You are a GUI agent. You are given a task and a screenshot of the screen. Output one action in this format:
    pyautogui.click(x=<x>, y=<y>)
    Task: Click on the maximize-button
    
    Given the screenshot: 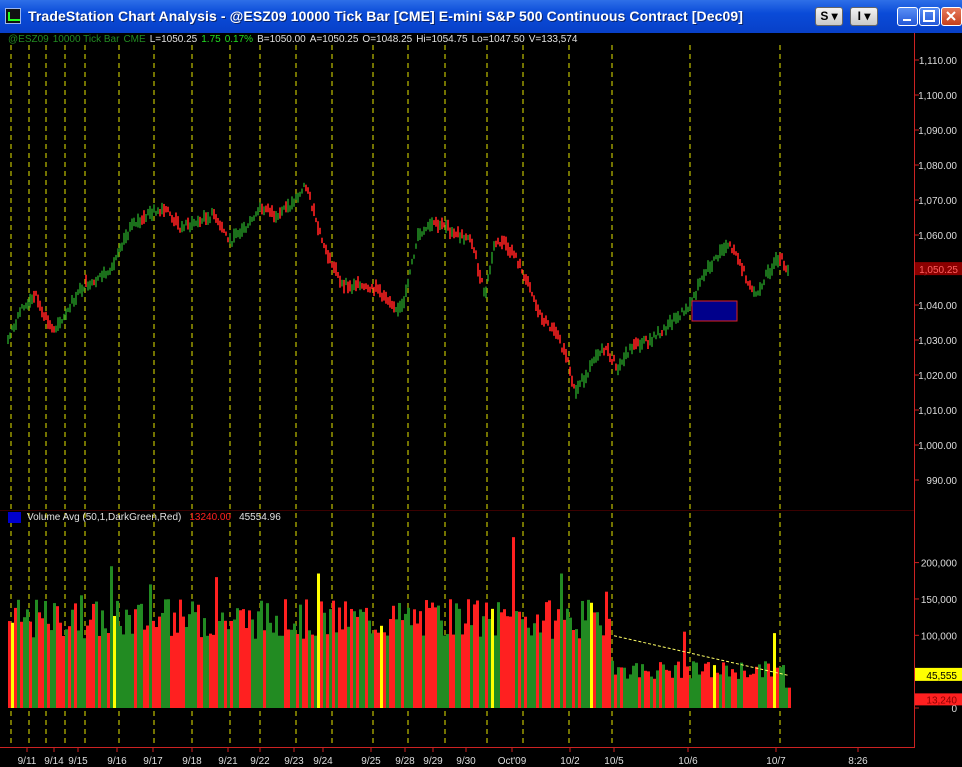 What is the action you would take?
    pyautogui.click(x=929, y=16)
    